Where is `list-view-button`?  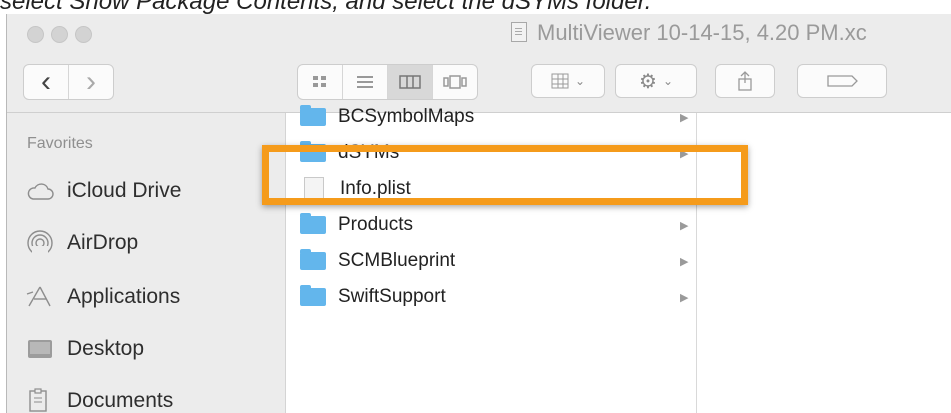
list-view-button is located at coordinates (365, 82).